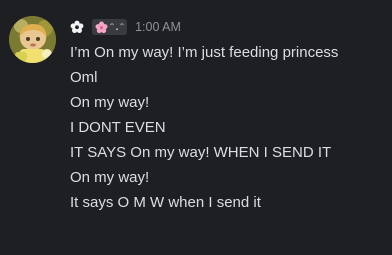 The width and height of the screenshot is (392, 255). I want to click on username-badge-text: ᵔ.ᵔ, so click(117, 27).